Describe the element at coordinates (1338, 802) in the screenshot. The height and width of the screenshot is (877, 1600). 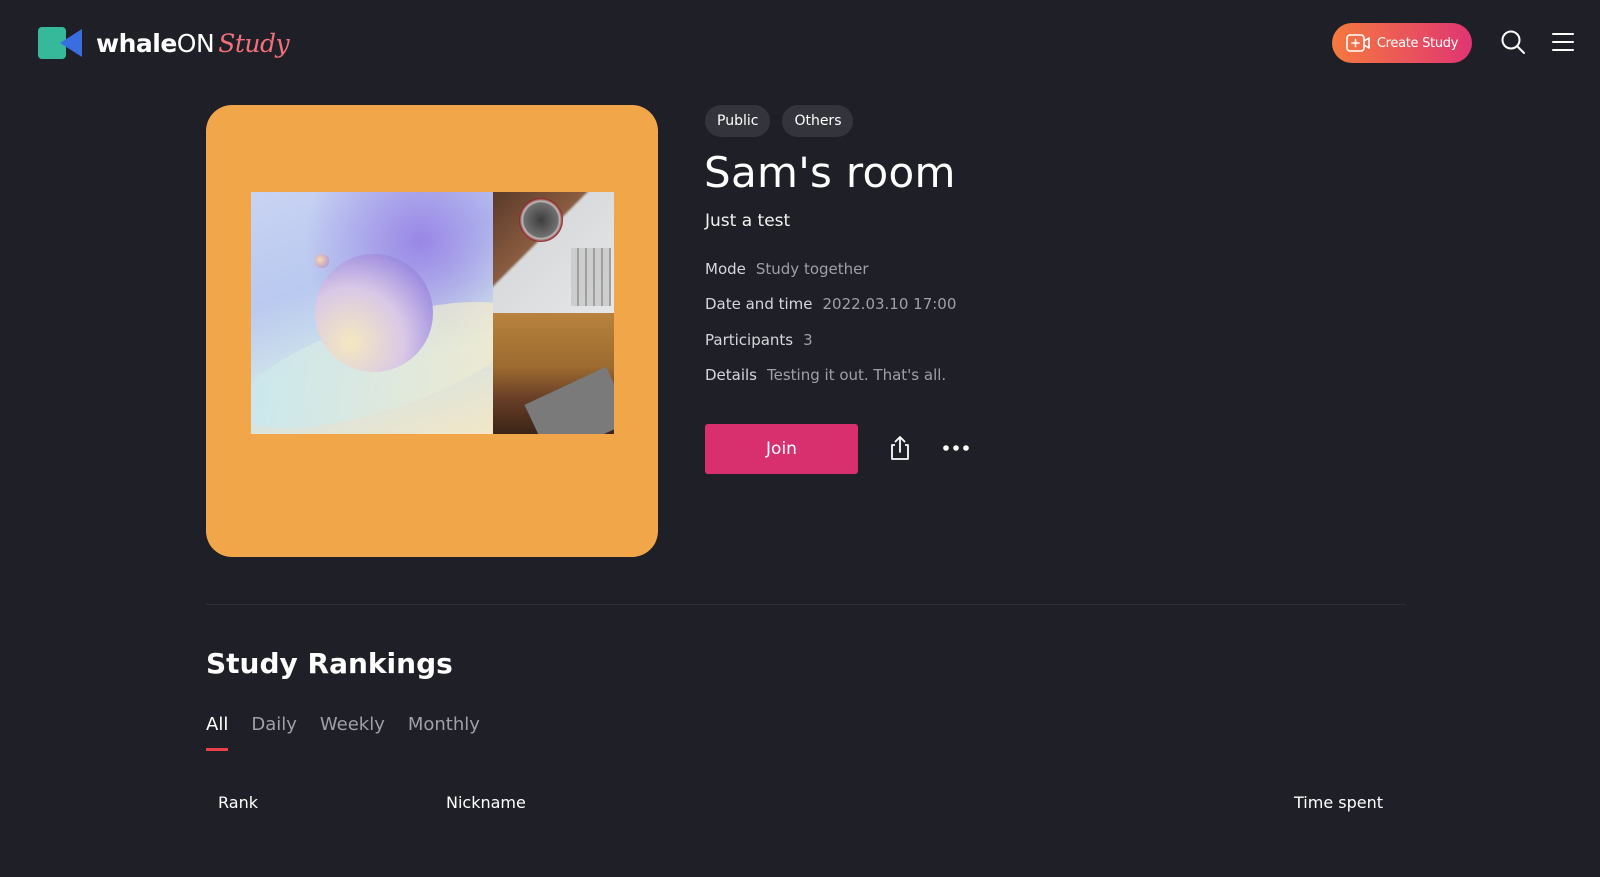
I see `column-time-spent: Time spent` at that location.